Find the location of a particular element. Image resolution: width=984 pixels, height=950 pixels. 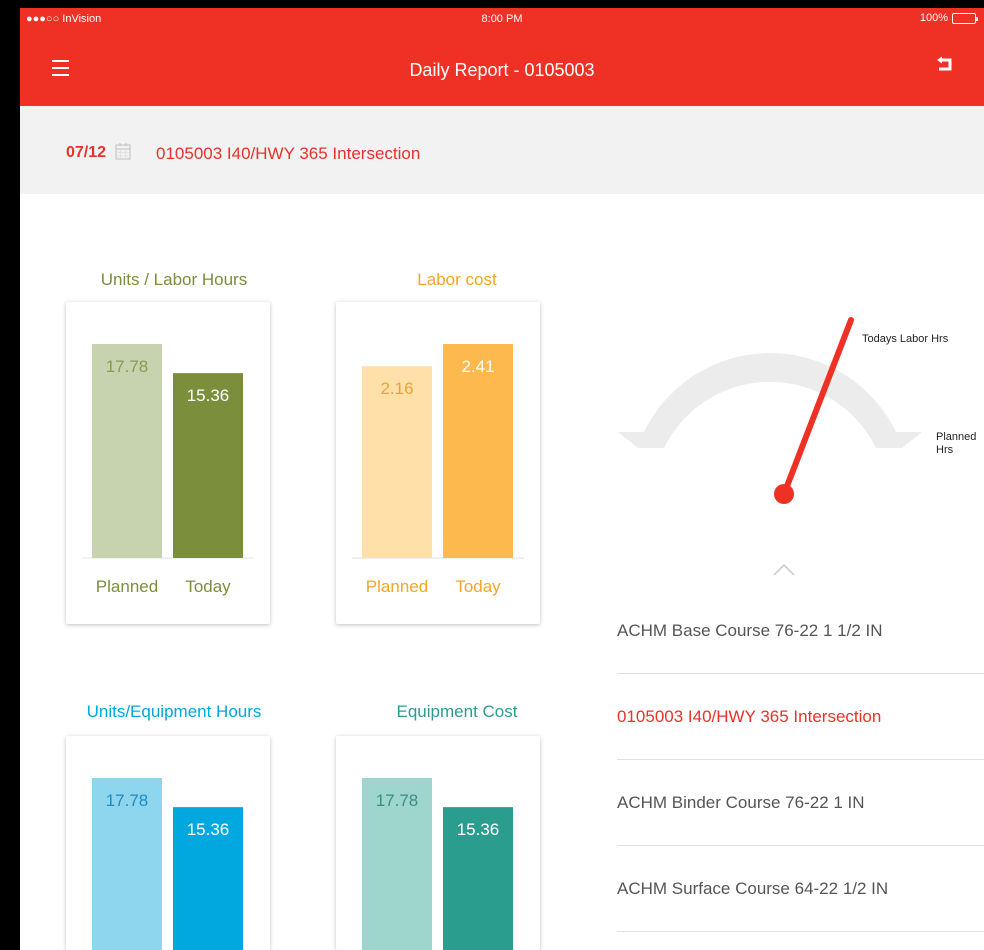

list-item-selected: 0105003 I40/HWY 365 Intersection is located at coordinates (800, 717).